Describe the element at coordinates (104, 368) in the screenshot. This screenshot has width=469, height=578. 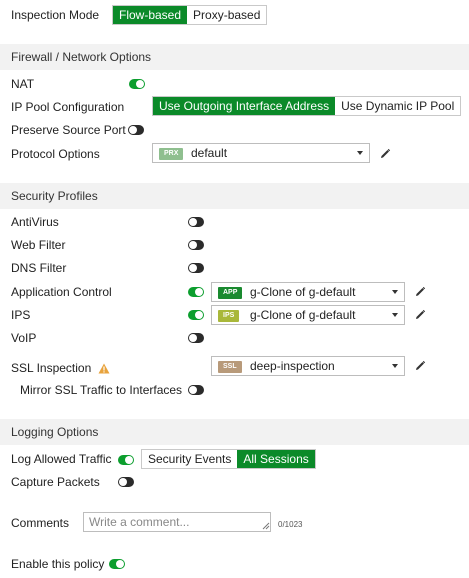
I see `warning-icon` at that location.